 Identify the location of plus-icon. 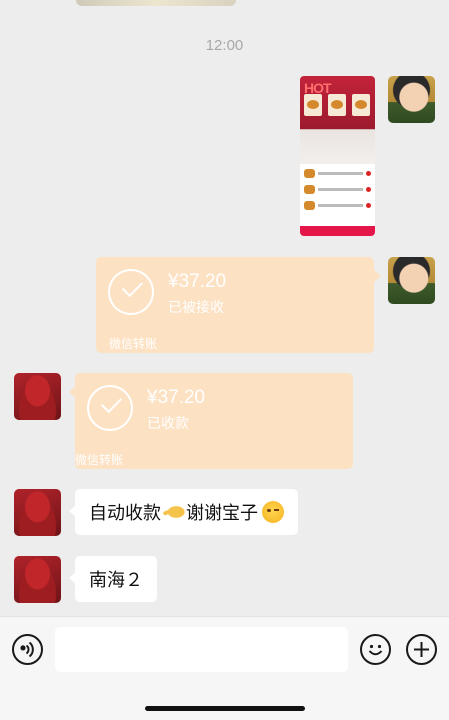
(421, 649).